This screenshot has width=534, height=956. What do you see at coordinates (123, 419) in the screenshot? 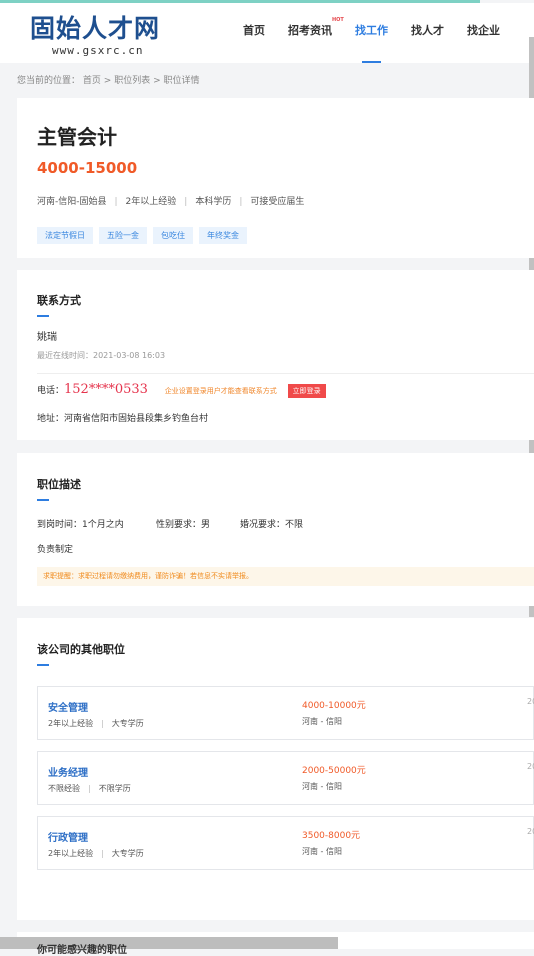
I see `contact-address: 地址：河南省信阳市固始县段集乡钓鱼台村` at bounding box center [123, 419].